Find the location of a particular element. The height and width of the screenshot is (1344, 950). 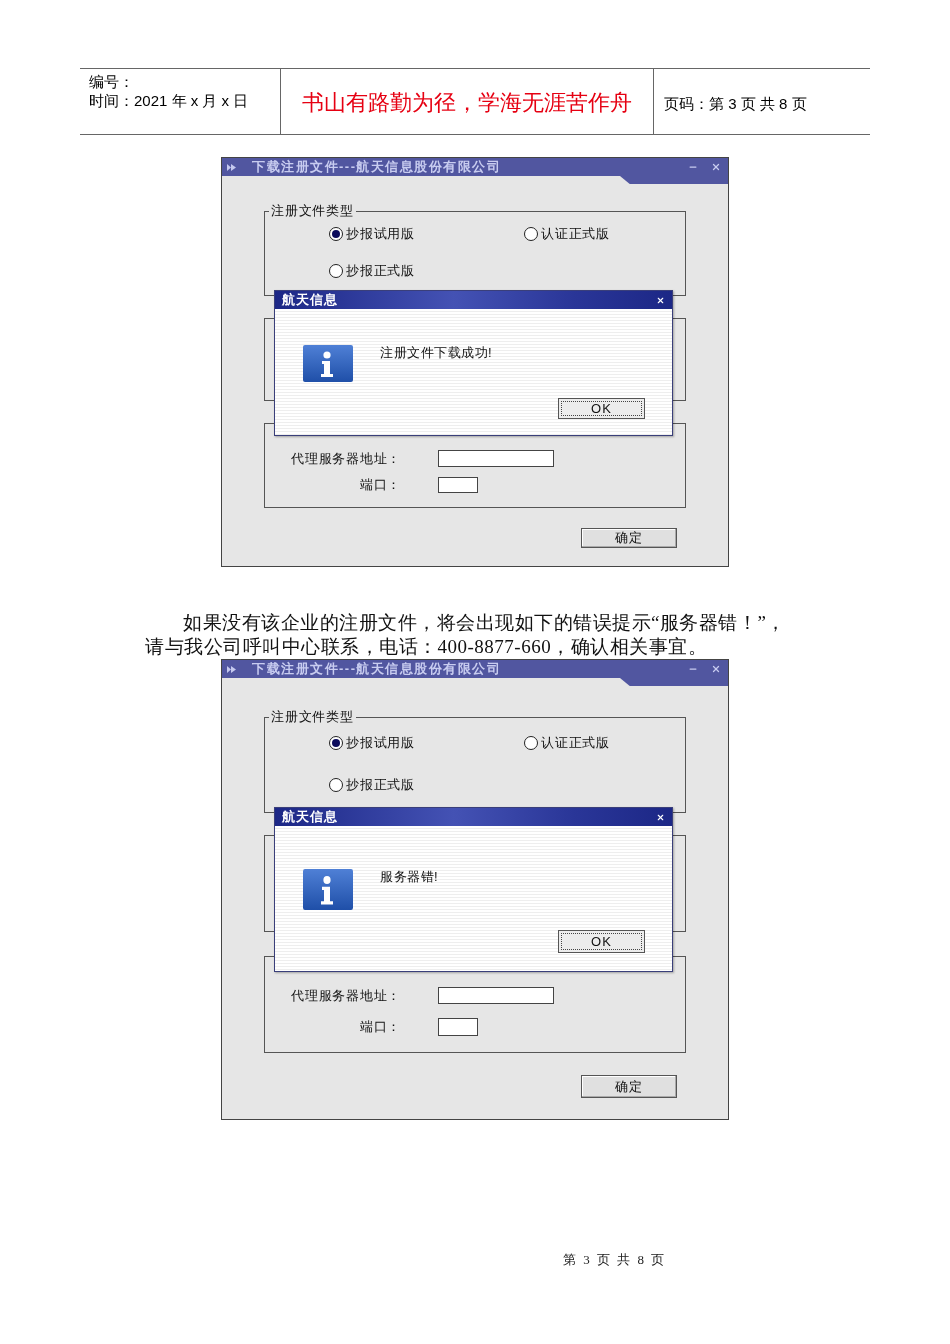

message-text: 服务器错! is located at coordinates (409, 877).